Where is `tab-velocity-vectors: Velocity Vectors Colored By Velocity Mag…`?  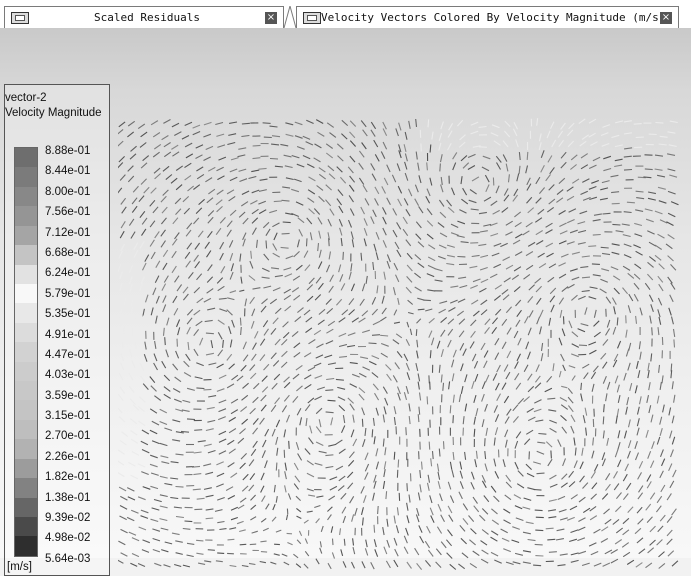
tab-velocity-vectors: Velocity Vectors Colored By Velocity Mag… is located at coordinates (487, 17).